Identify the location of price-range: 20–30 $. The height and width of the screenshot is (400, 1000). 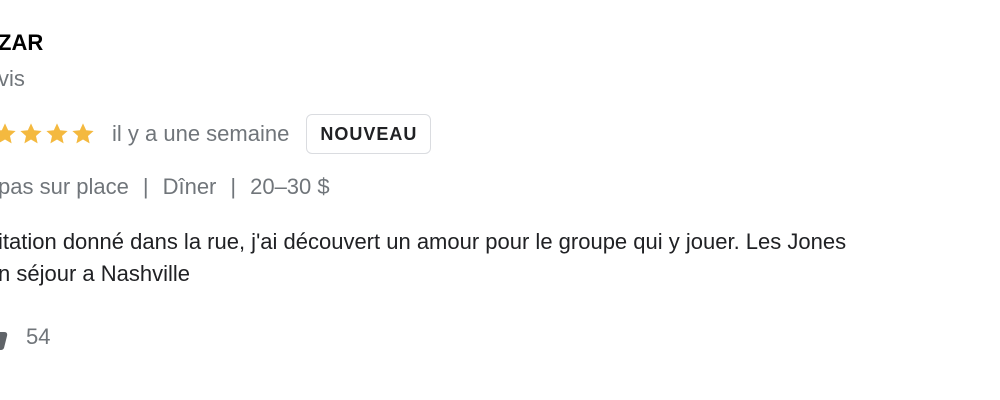
(290, 186).